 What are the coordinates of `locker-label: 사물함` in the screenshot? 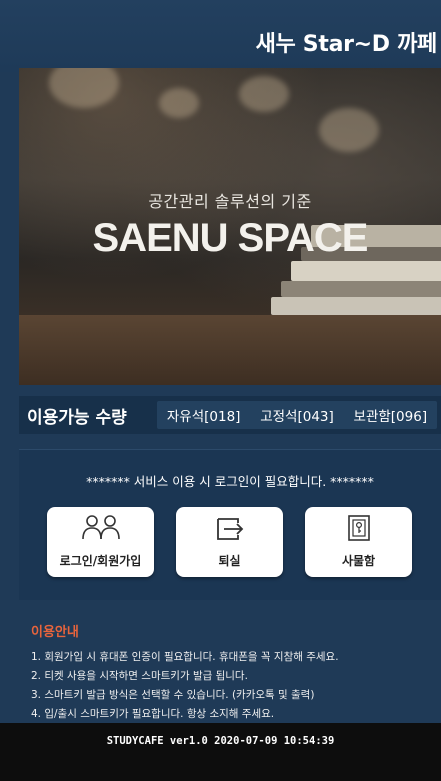 It's located at (358, 561).